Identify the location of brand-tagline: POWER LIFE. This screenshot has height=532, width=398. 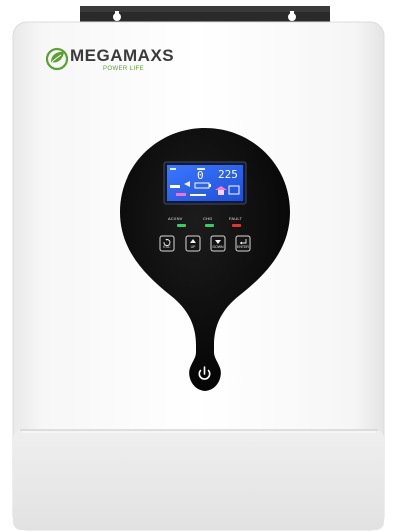
(124, 69).